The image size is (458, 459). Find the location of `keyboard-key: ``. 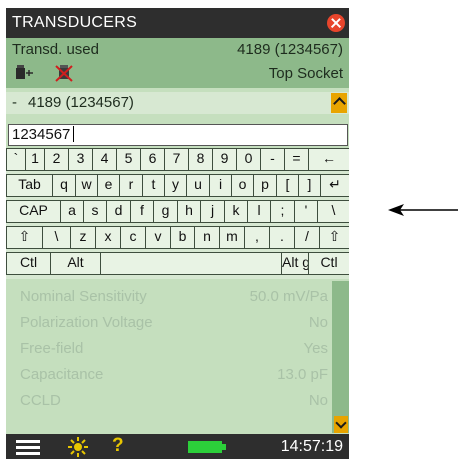

keyboard-key: ` is located at coordinates (16, 159).